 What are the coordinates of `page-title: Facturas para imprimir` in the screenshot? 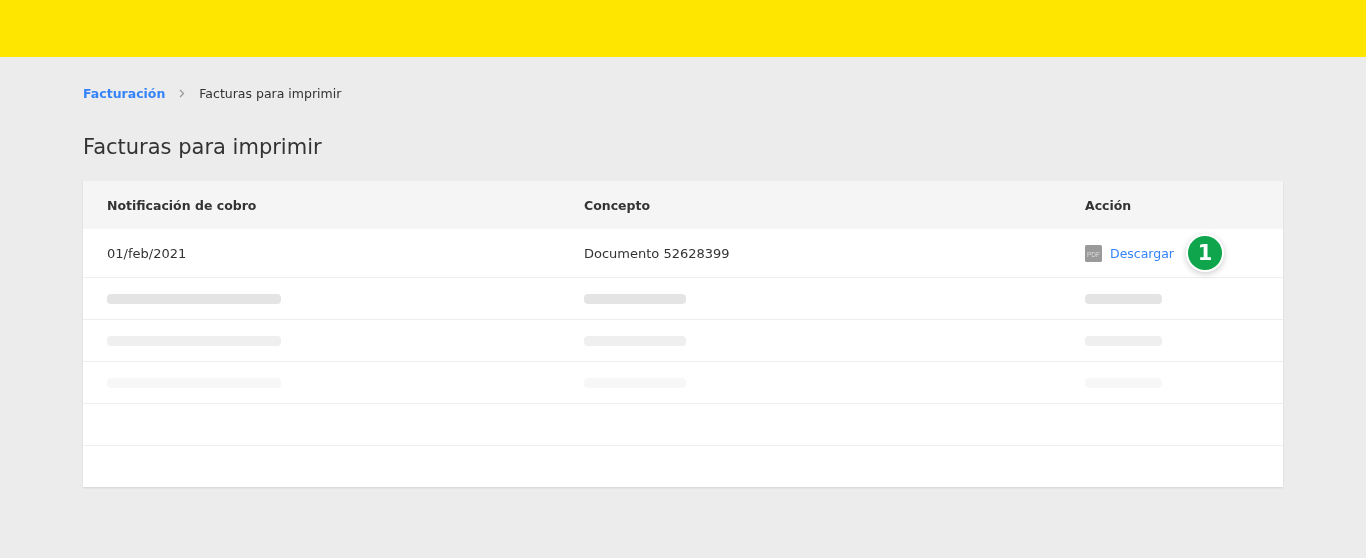 It's located at (203, 147).